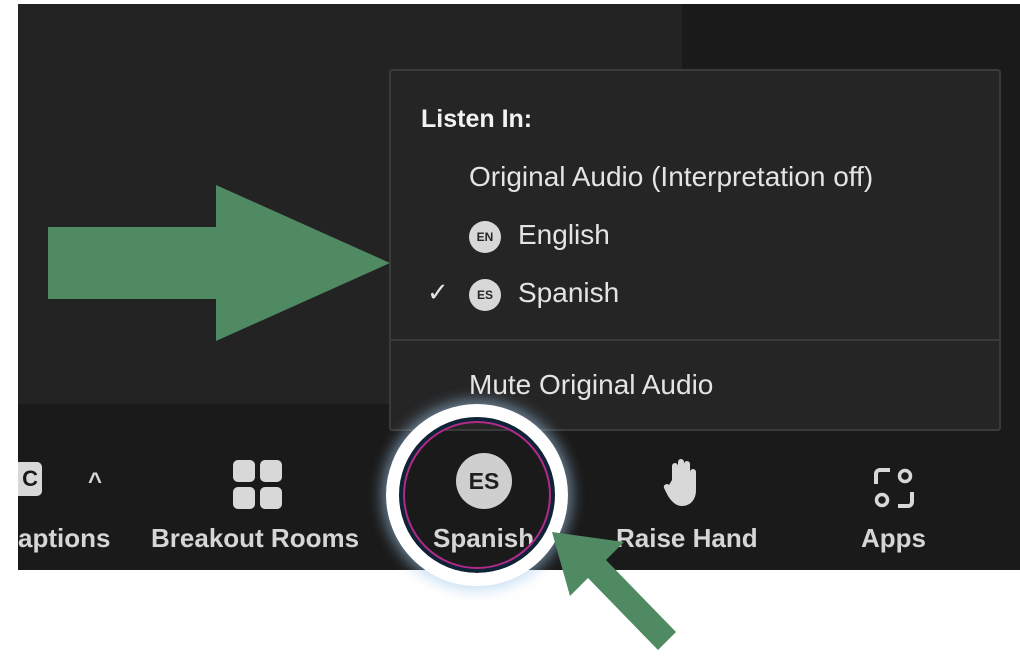  What do you see at coordinates (591, 384) in the screenshot?
I see `menu-item-label: Mute Original Audio` at bounding box center [591, 384].